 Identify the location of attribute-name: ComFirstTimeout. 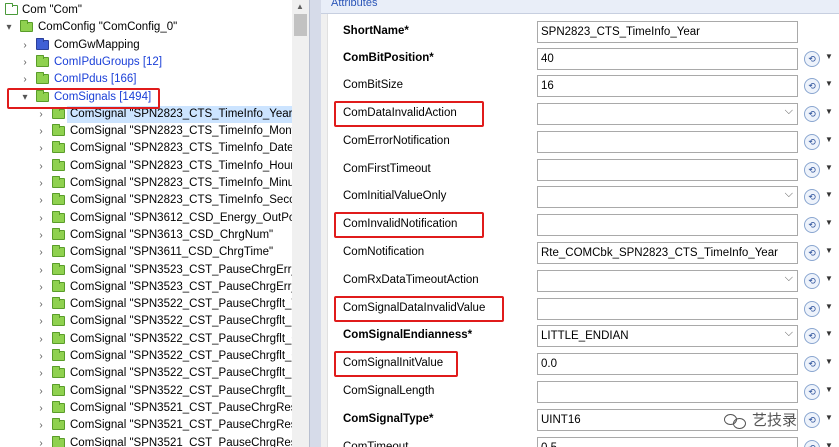
(387, 169).